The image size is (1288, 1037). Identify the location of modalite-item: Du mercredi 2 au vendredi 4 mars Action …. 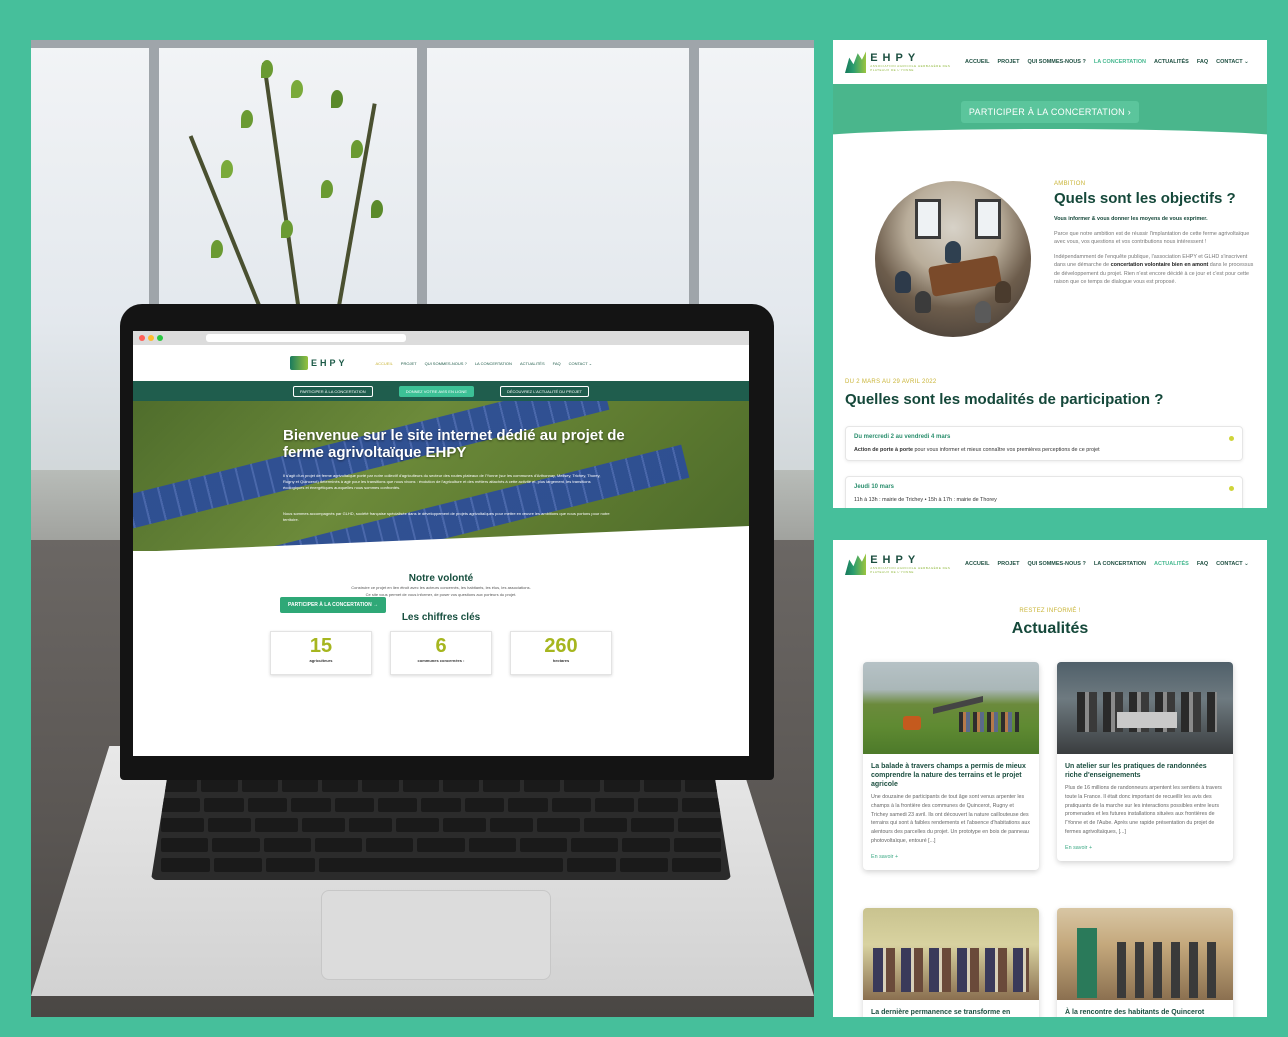
(1044, 443).